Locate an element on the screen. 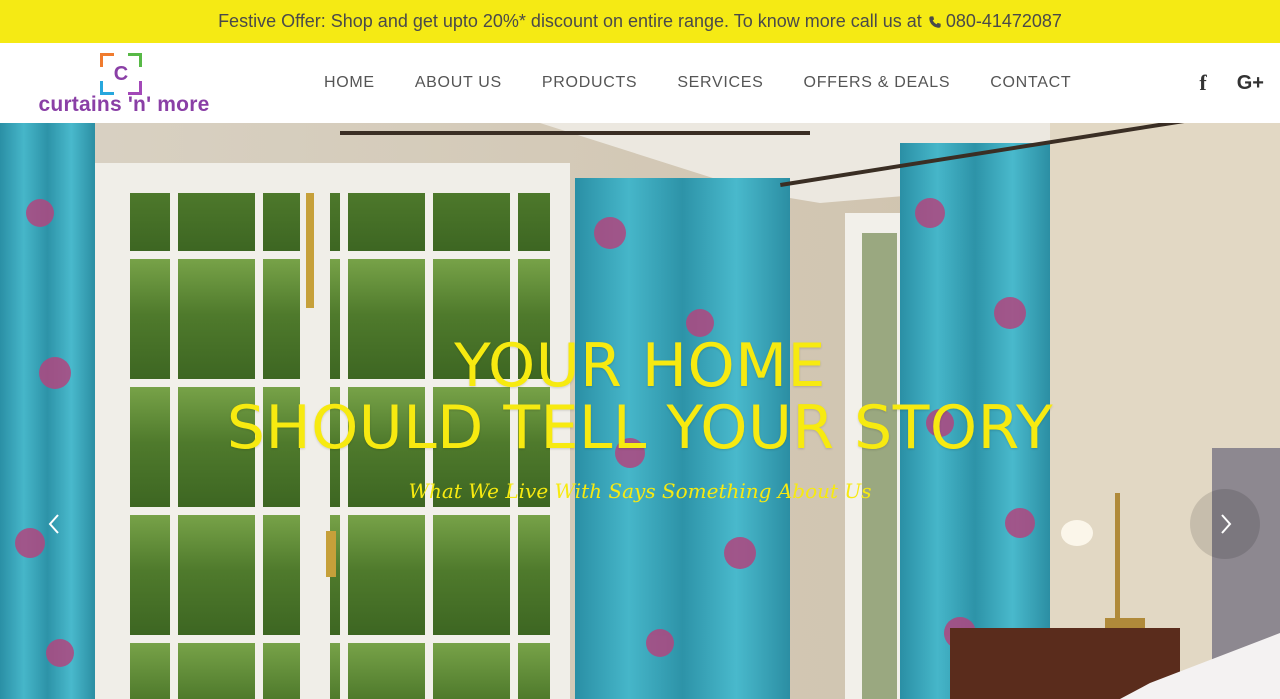  nav-products: PRODUCTS is located at coordinates (589, 83).